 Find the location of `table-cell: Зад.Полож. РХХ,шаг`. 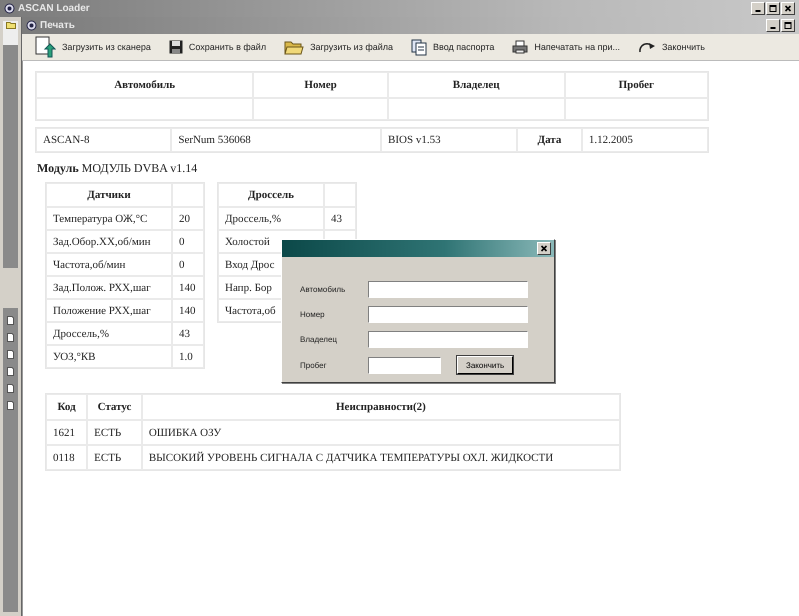

table-cell: Зад.Полож. РХХ,шаг is located at coordinates (109, 287).